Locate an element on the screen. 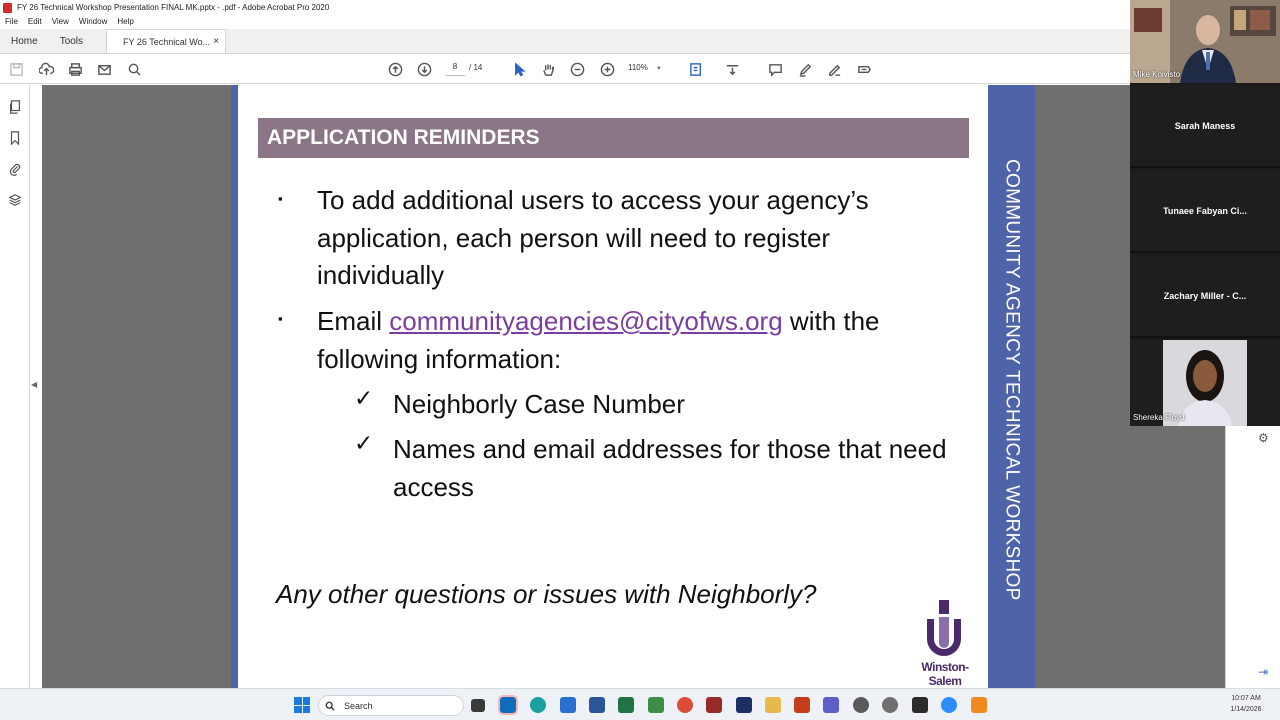 This screenshot has height=720, width=1280. outlook-icon is located at coordinates (508, 705).